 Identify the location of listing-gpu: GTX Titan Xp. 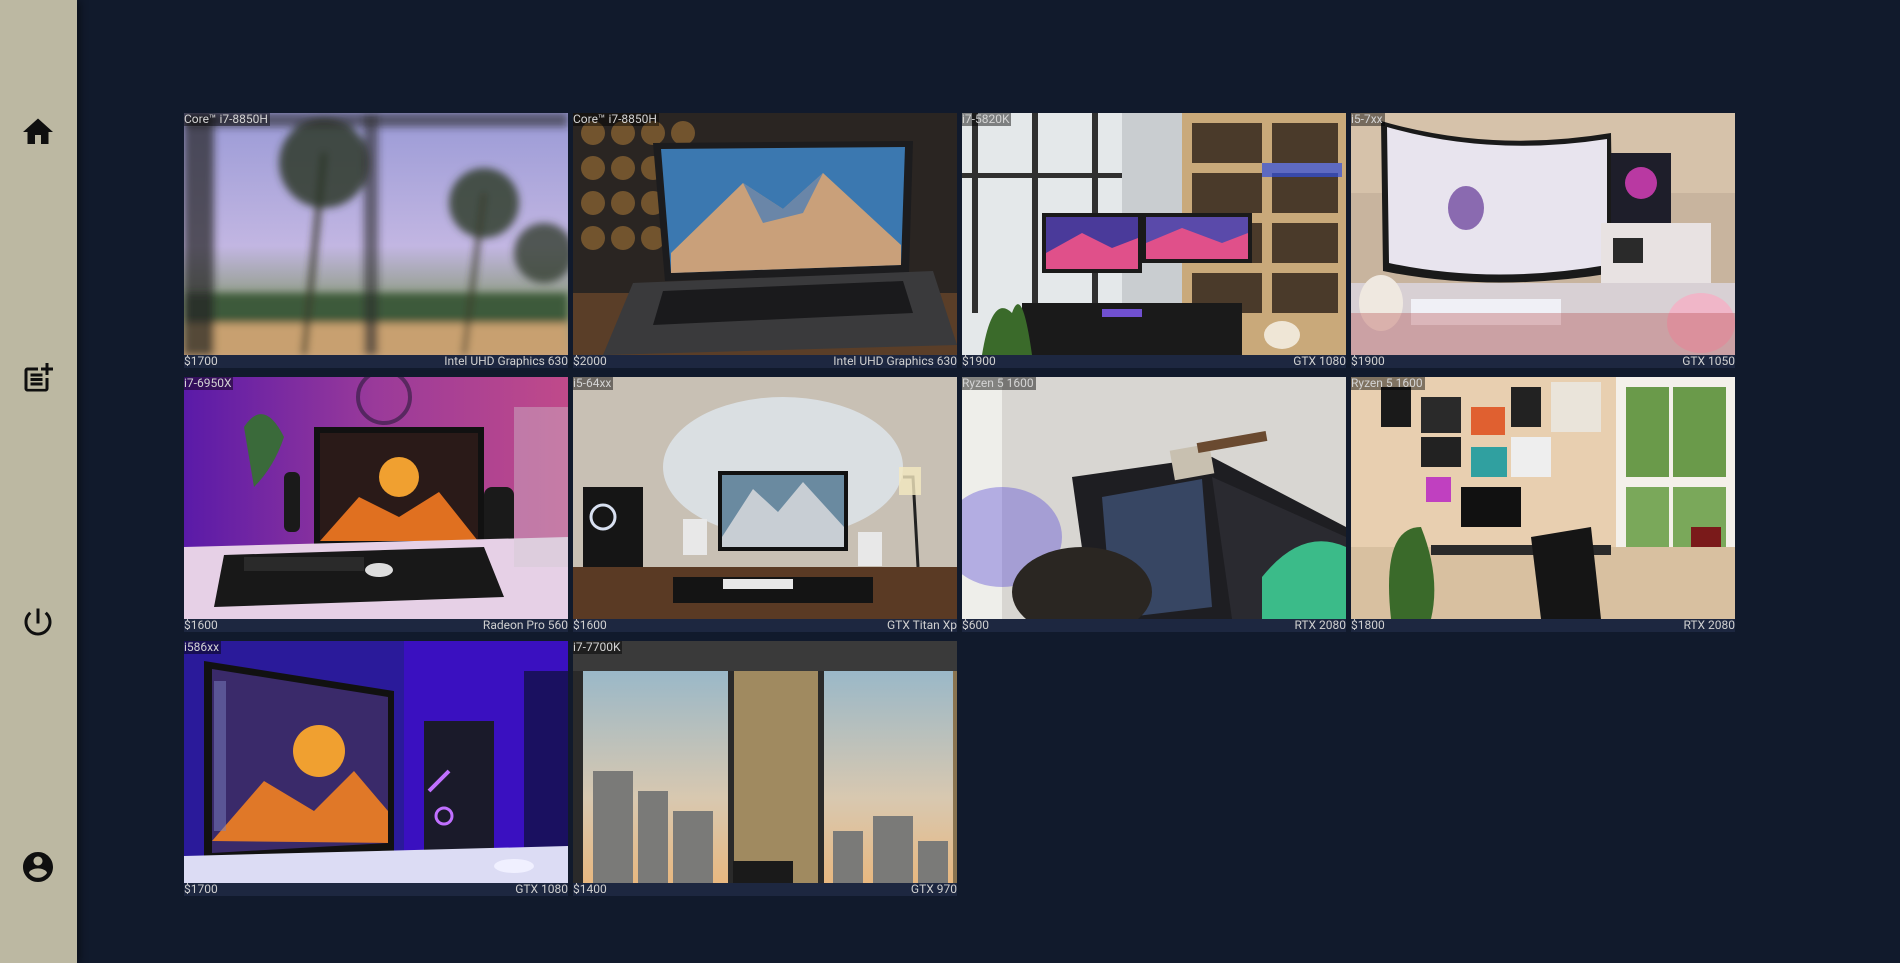
(922, 625).